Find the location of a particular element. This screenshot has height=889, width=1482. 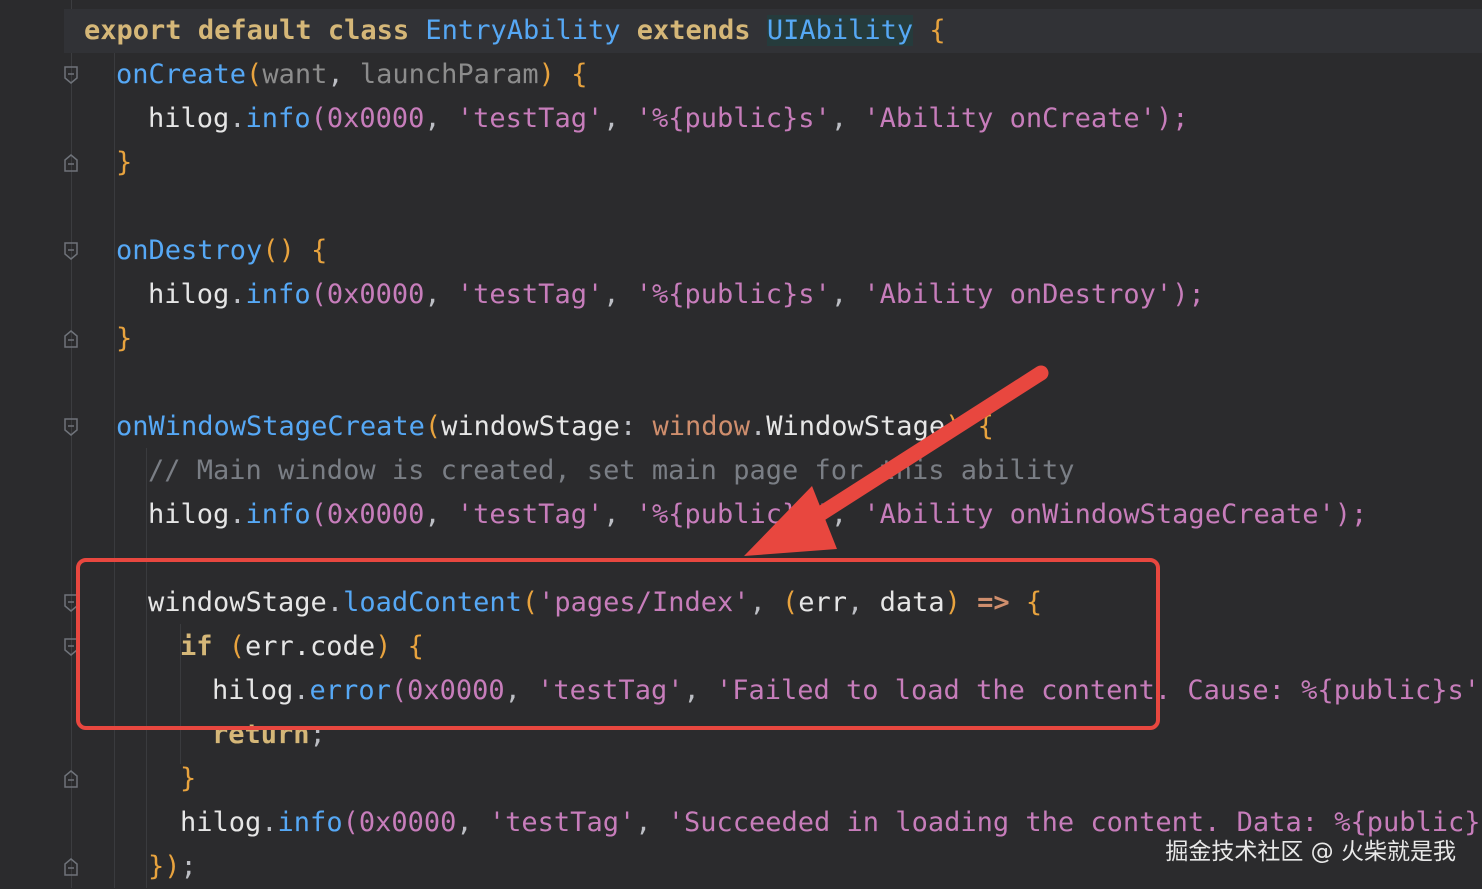

method-name: onCreate is located at coordinates (181, 74).